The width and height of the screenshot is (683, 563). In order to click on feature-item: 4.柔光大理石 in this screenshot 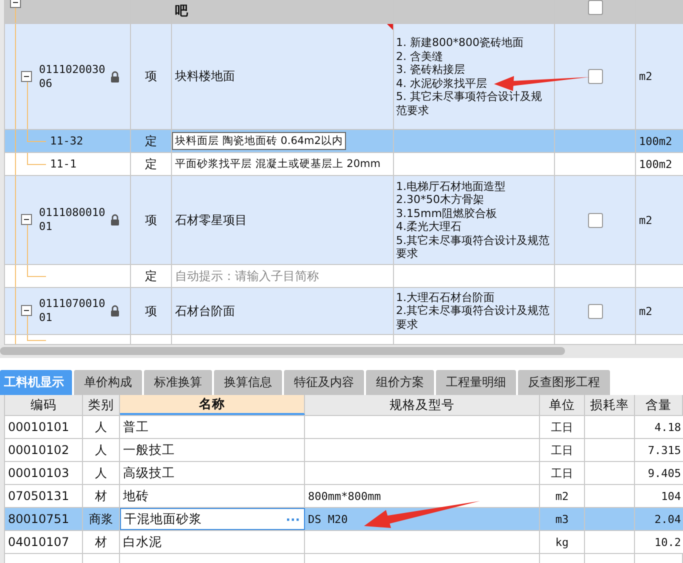, I will do `click(429, 227)`.